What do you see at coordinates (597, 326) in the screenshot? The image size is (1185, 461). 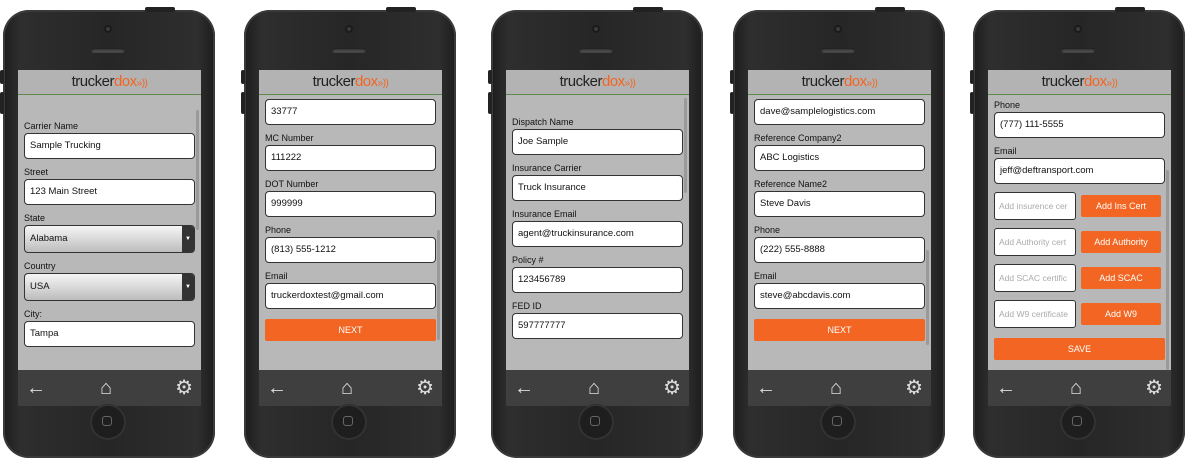 I see `fed-id-field: 597777777` at bounding box center [597, 326].